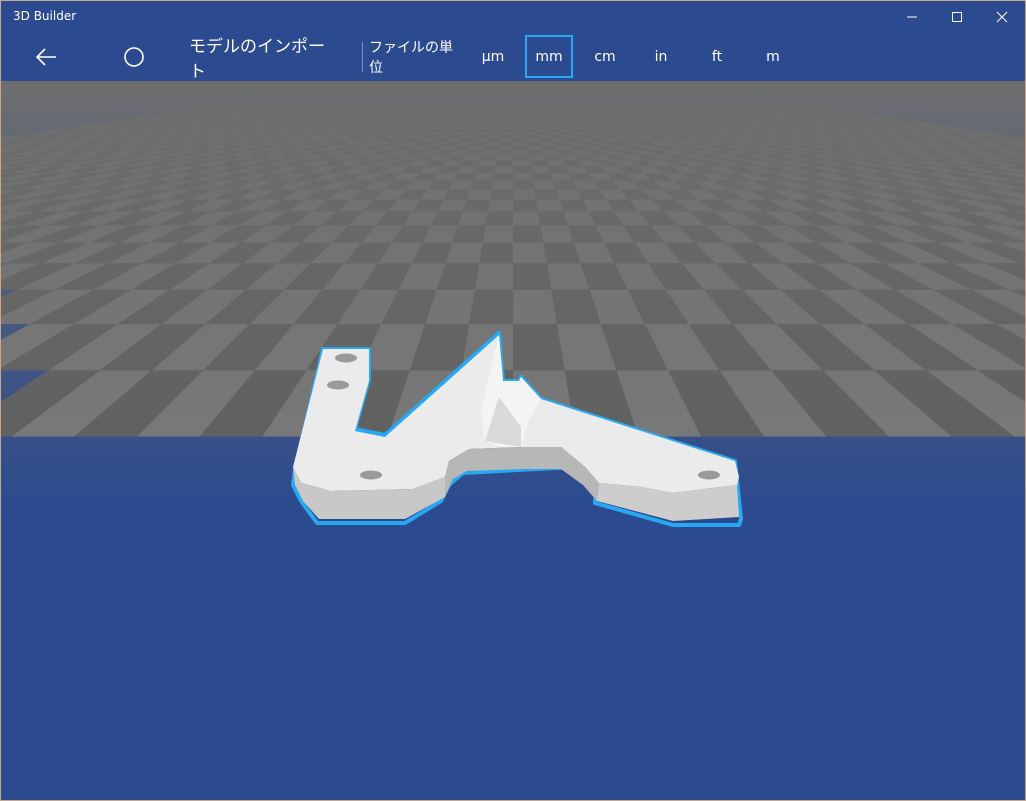 This screenshot has height=801, width=1026. What do you see at coordinates (362, 57) in the screenshot?
I see `toolbar-divider` at bounding box center [362, 57].